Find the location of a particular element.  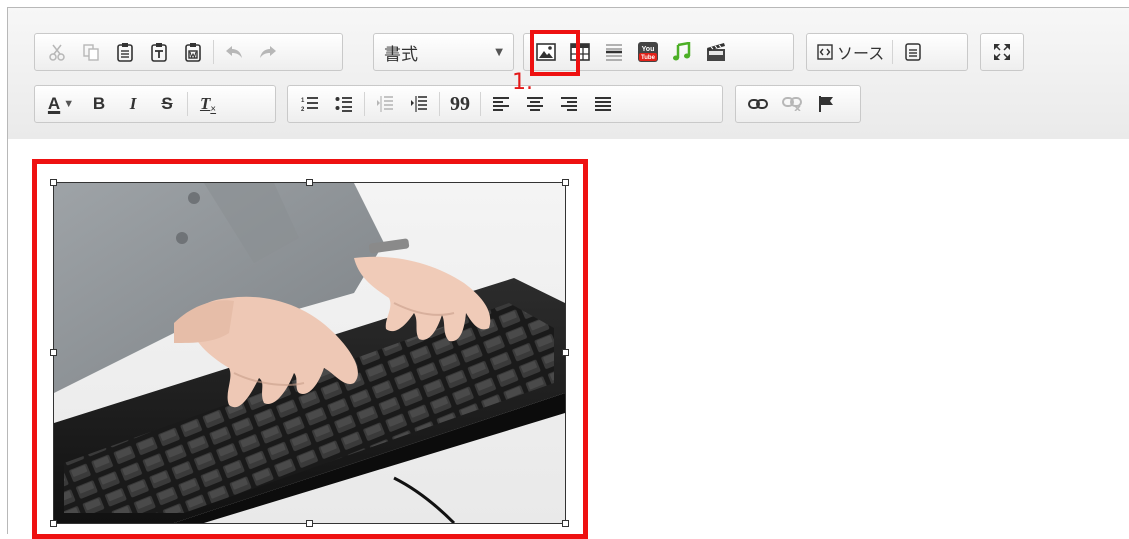

annotation-highlight-box is located at coordinates (555, 53).